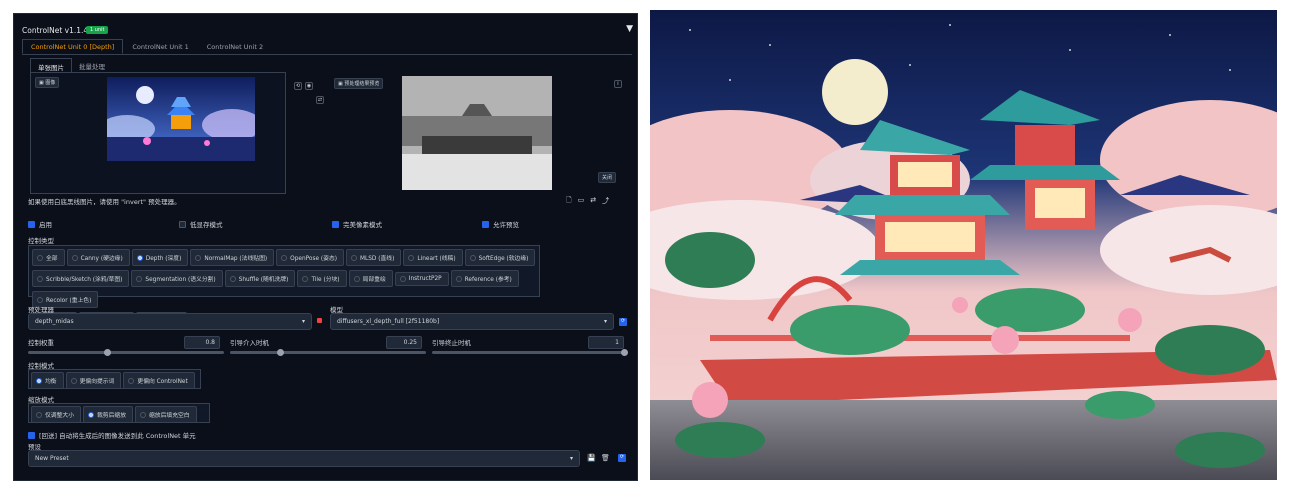 The width and height of the screenshot is (1290, 496). Describe the element at coordinates (622, 458) in the screenshot. I see `refresh-presets-icon: ⟳` at that location.